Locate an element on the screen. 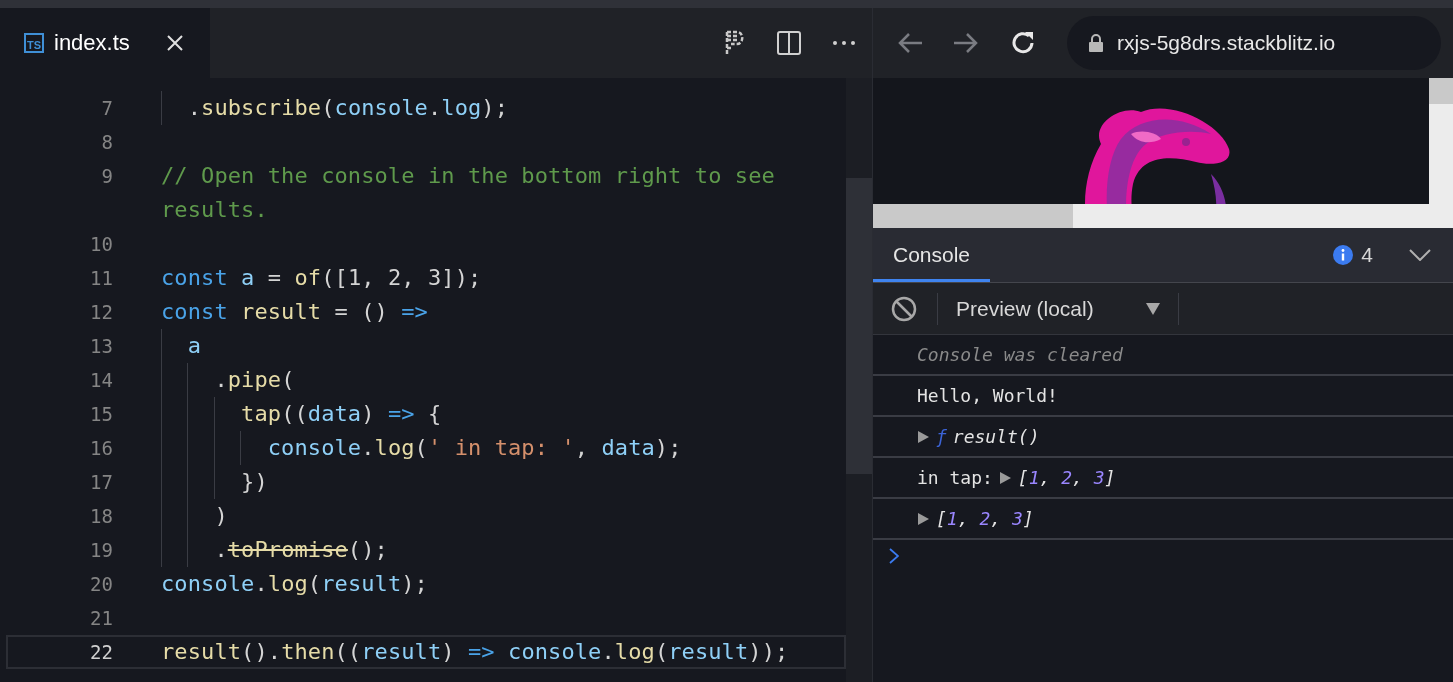  chevron-down-icon is located at coordinates (1420, 255).